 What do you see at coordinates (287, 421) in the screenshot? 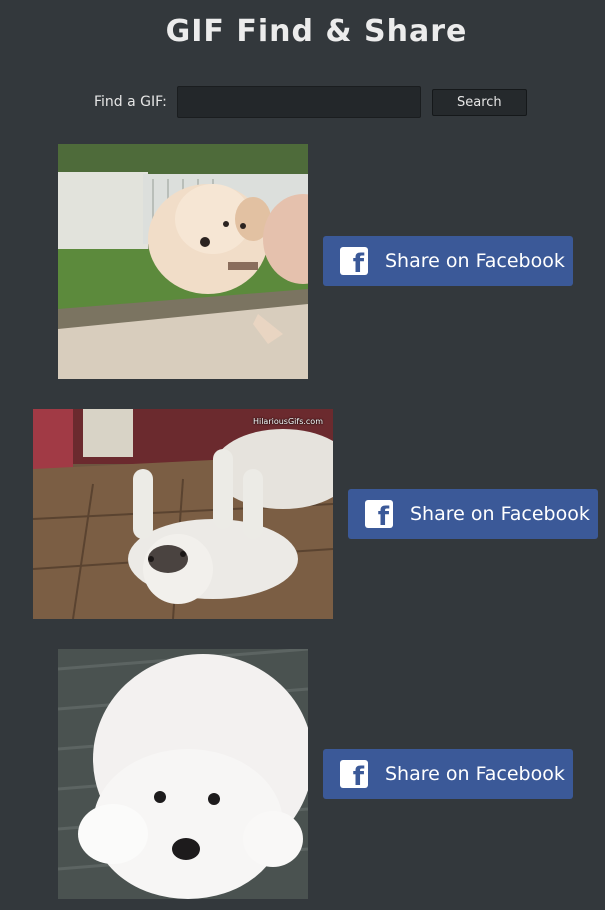
I see `watermark-text: HilariousGifs.com` at bounding box center [287, 421].